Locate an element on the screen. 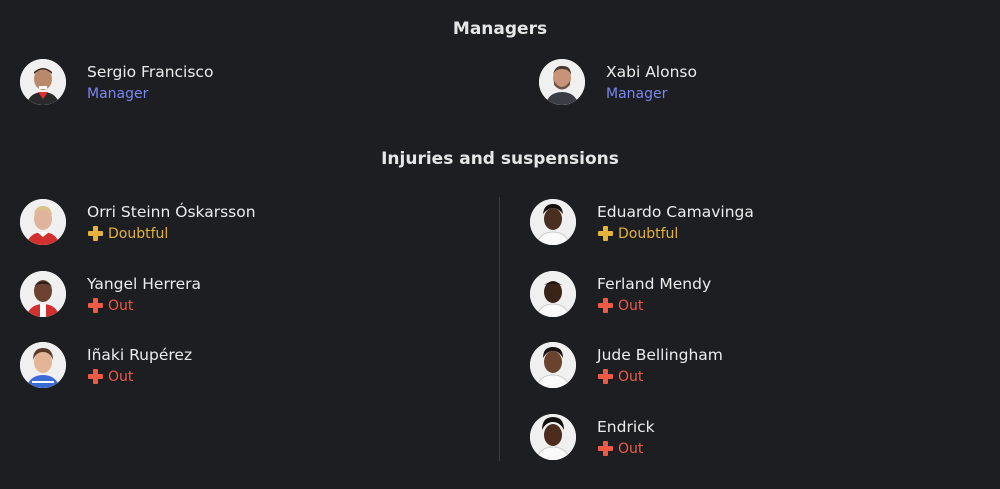 The width and height of the screenshot is (1000, 489). injury-away-1: Eduardo Camavinga Doubtful is located at coordinates (642, 222).